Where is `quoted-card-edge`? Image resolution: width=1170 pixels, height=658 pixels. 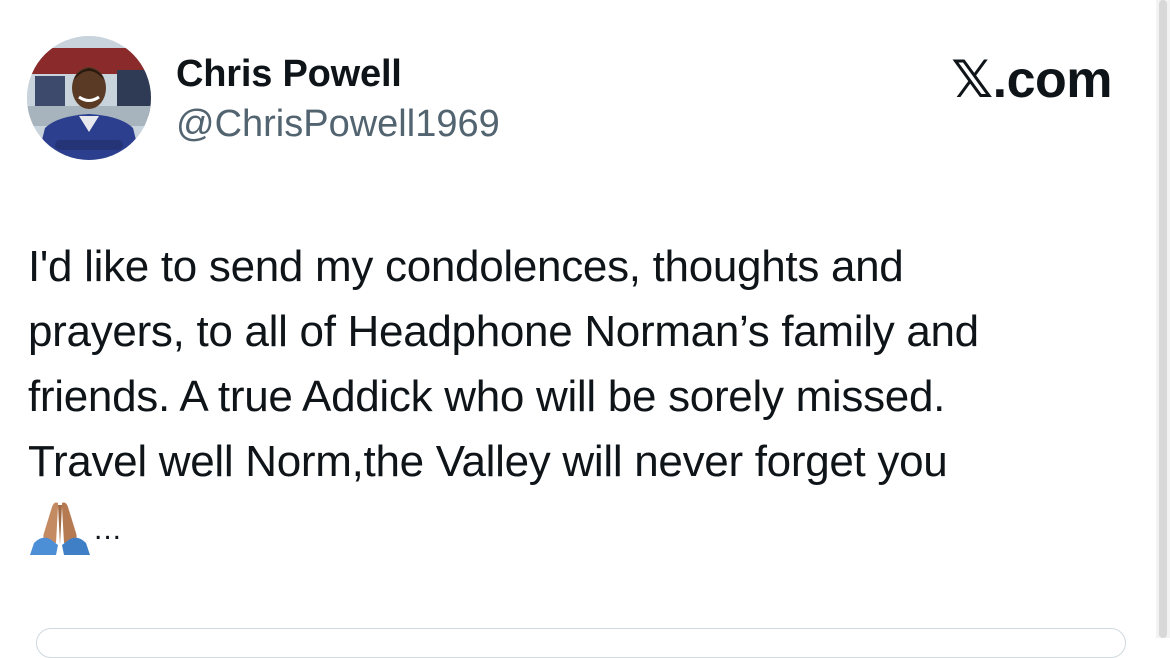
quoted-card-edge is located at coordinates (581, 643).